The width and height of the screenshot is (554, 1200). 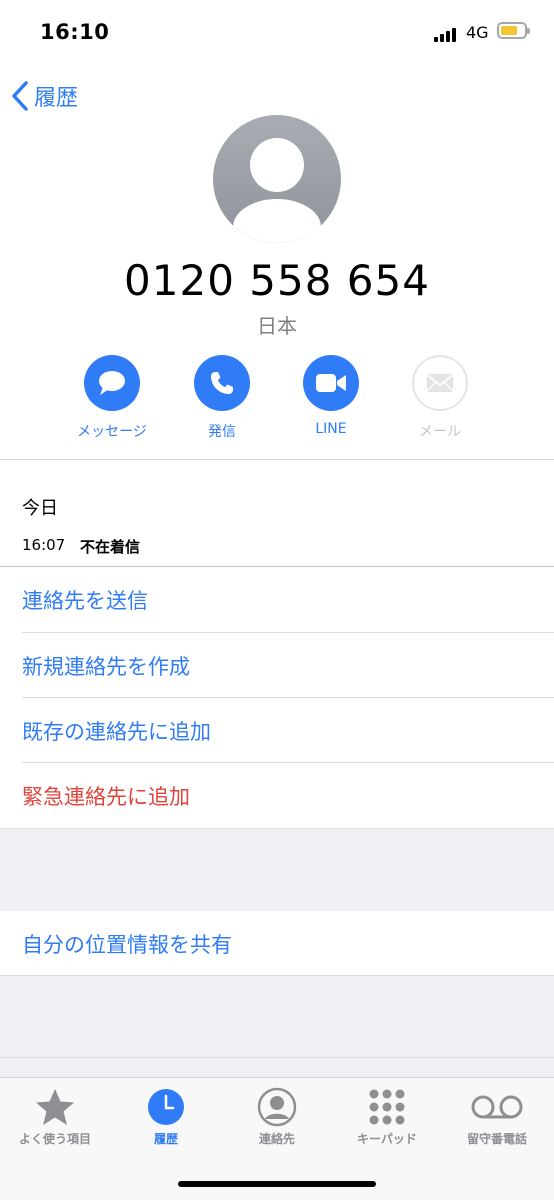 What do you see at coordinates (55, 1107) in the screenshot?
I see `star-icon` at bounding box center [55, 1107].